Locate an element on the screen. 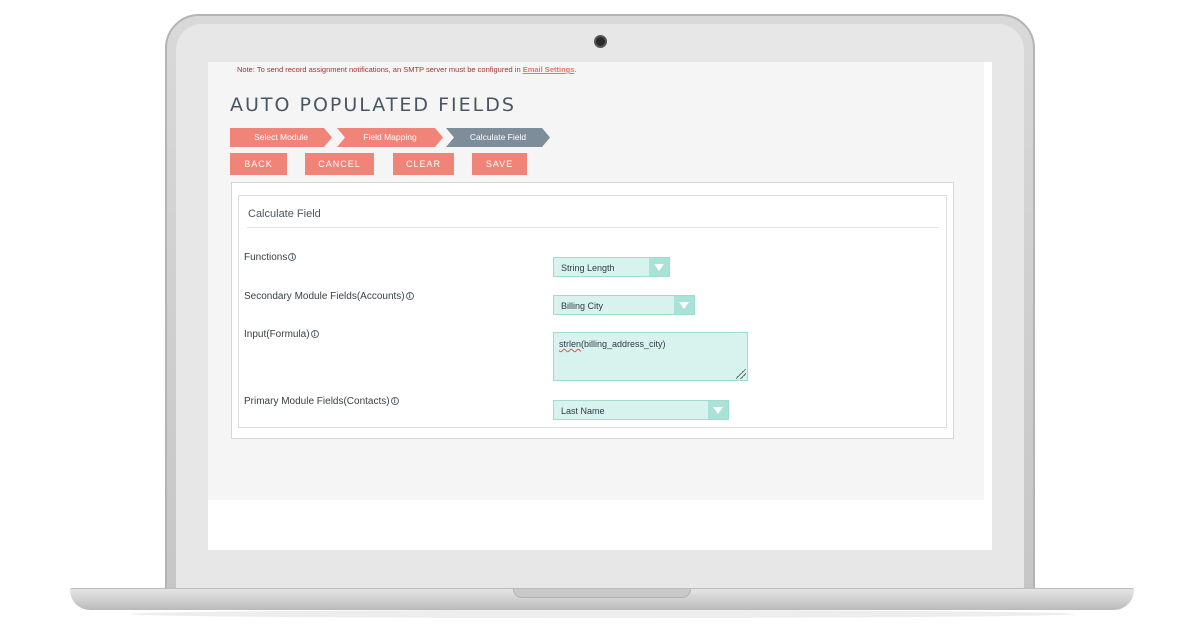 This screenshot has height=630, width=1200. functions-select: String Length is located at coordinates (611, 267).